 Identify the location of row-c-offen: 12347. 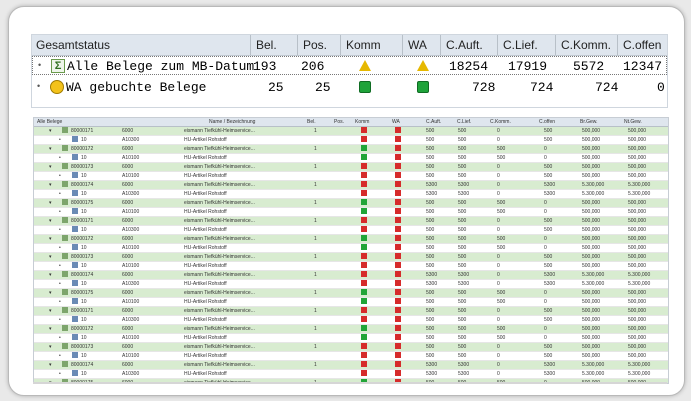
(643, 66).